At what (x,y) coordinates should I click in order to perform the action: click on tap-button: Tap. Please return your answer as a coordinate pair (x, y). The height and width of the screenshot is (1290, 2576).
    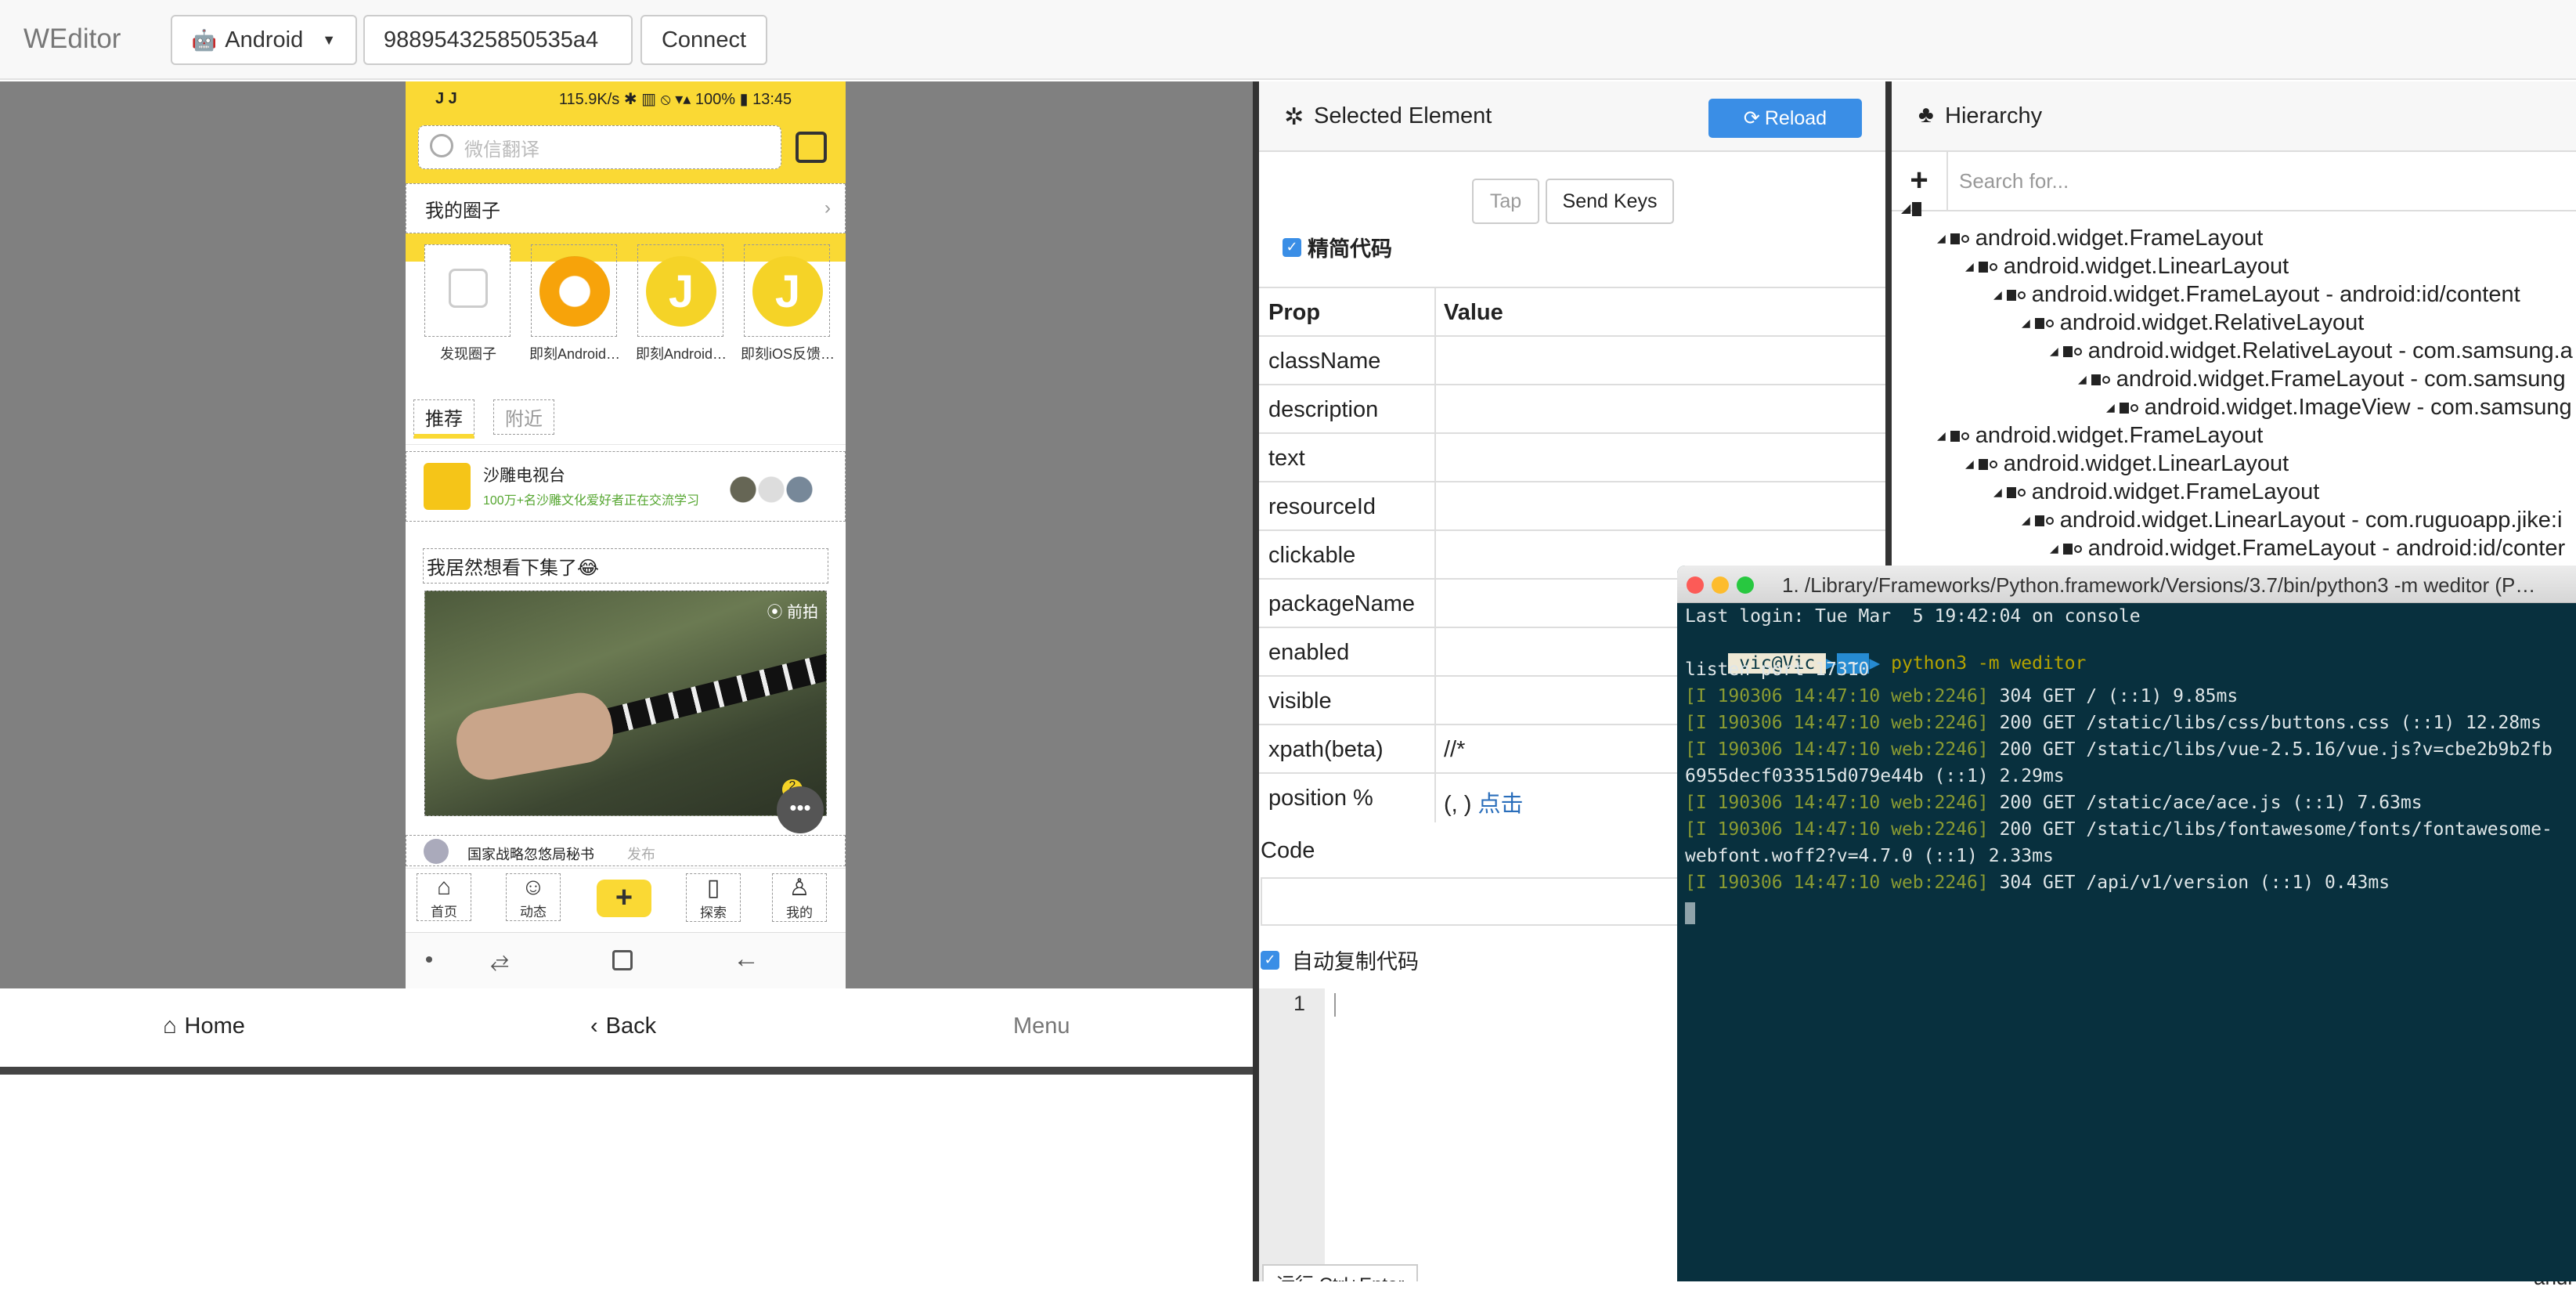
    Looking at the image, I should click on (1505, 201).